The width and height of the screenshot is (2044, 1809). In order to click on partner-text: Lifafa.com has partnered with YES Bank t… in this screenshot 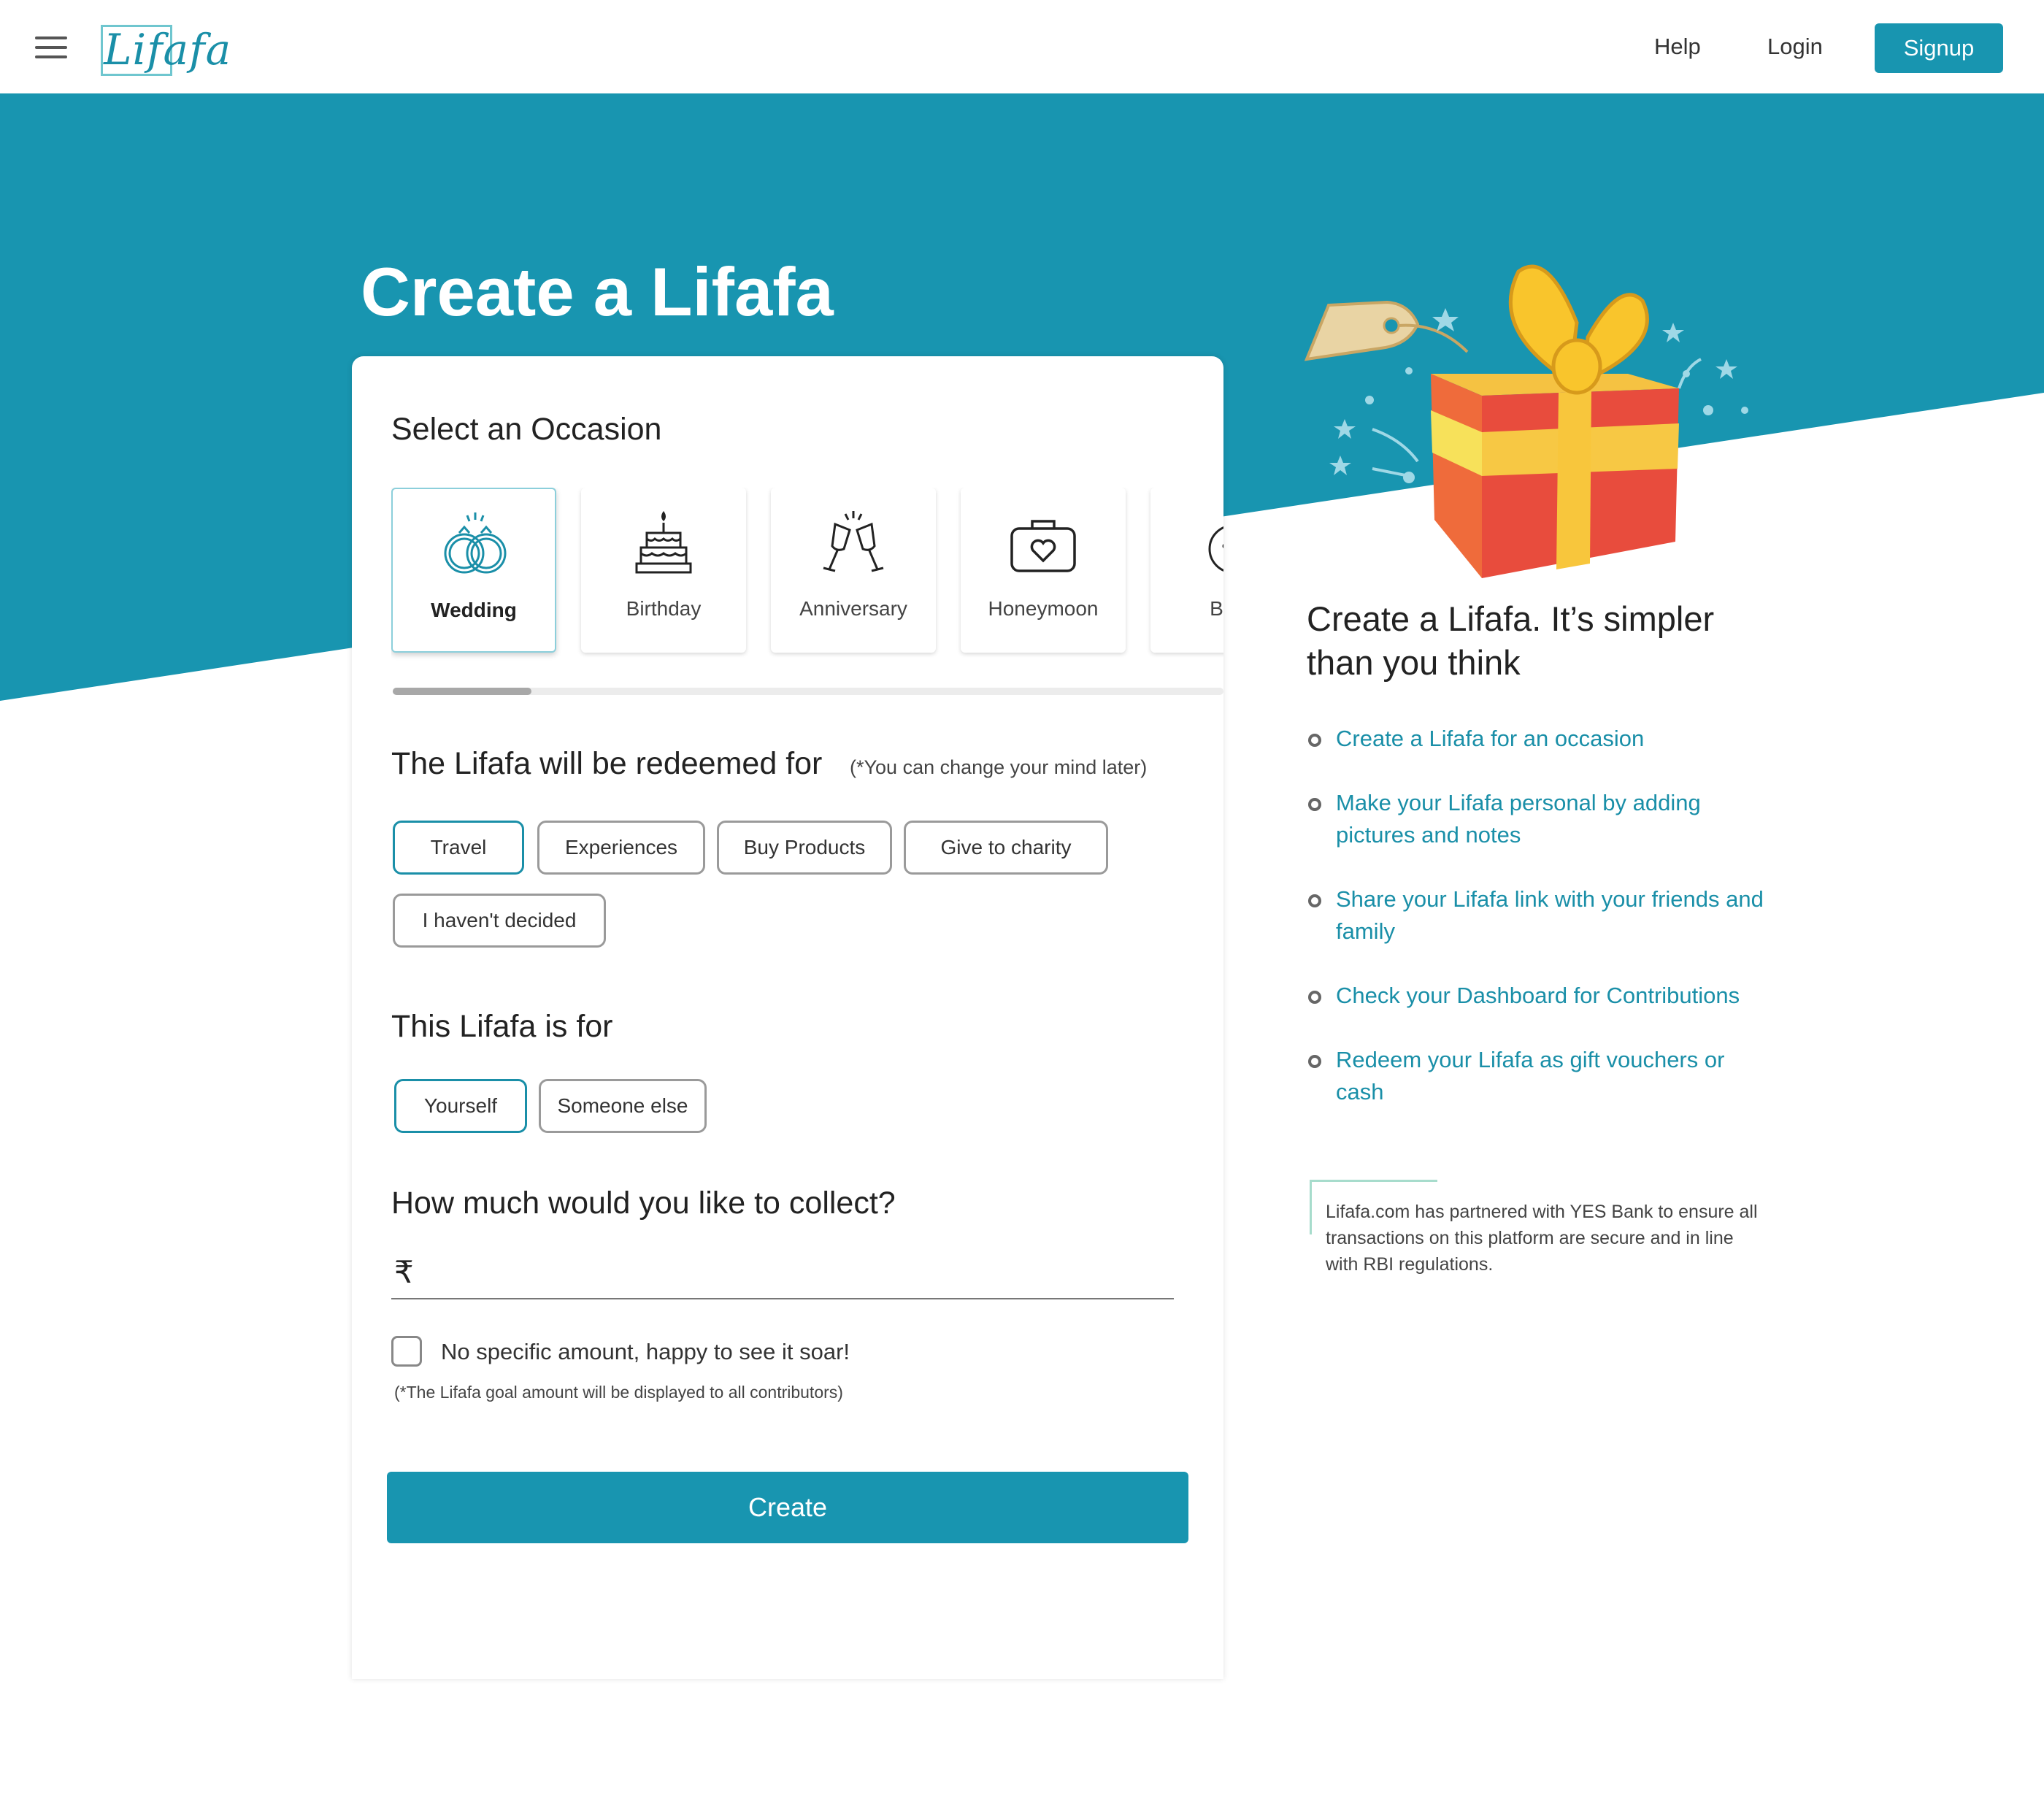, I will do `click(1542, 1238)`.